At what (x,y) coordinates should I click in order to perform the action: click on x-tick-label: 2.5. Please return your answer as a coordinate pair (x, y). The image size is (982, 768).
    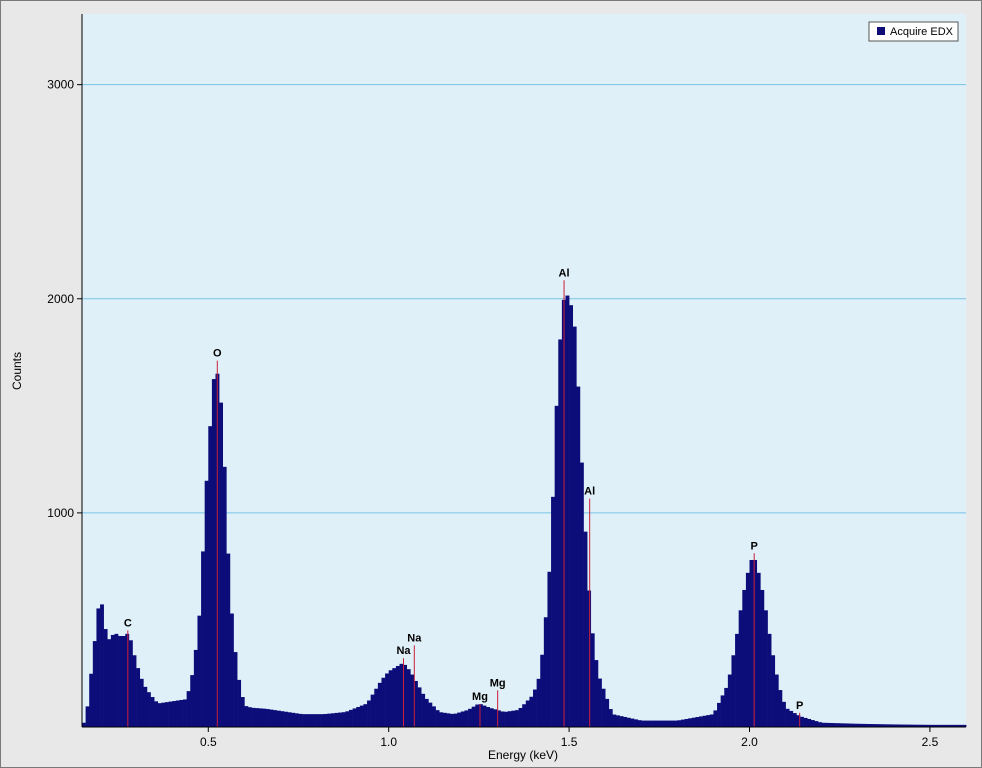
    Looking at the image, I should click on (930, 742).